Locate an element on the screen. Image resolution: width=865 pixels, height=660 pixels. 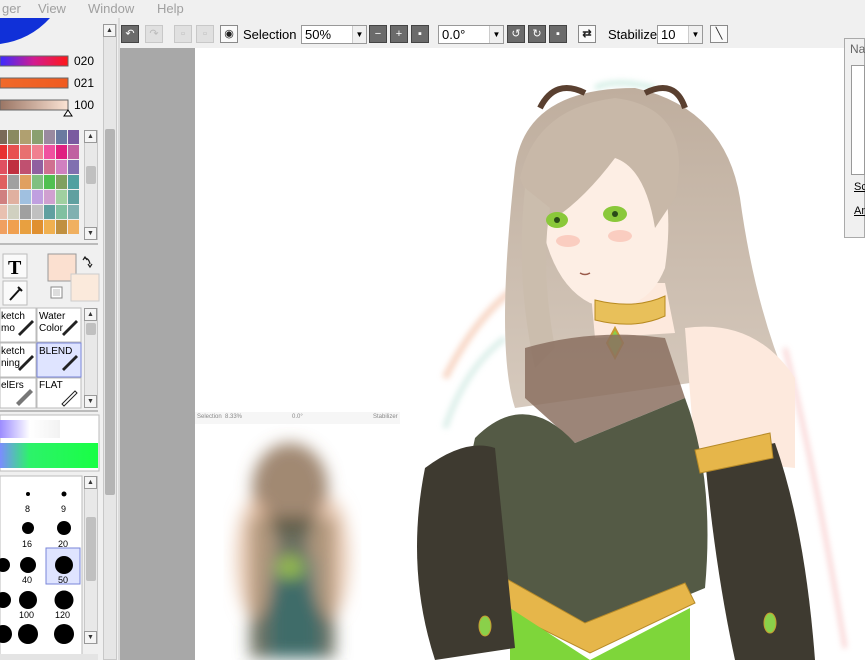
menu-item-window: Window is located at coordinates (111, 8).